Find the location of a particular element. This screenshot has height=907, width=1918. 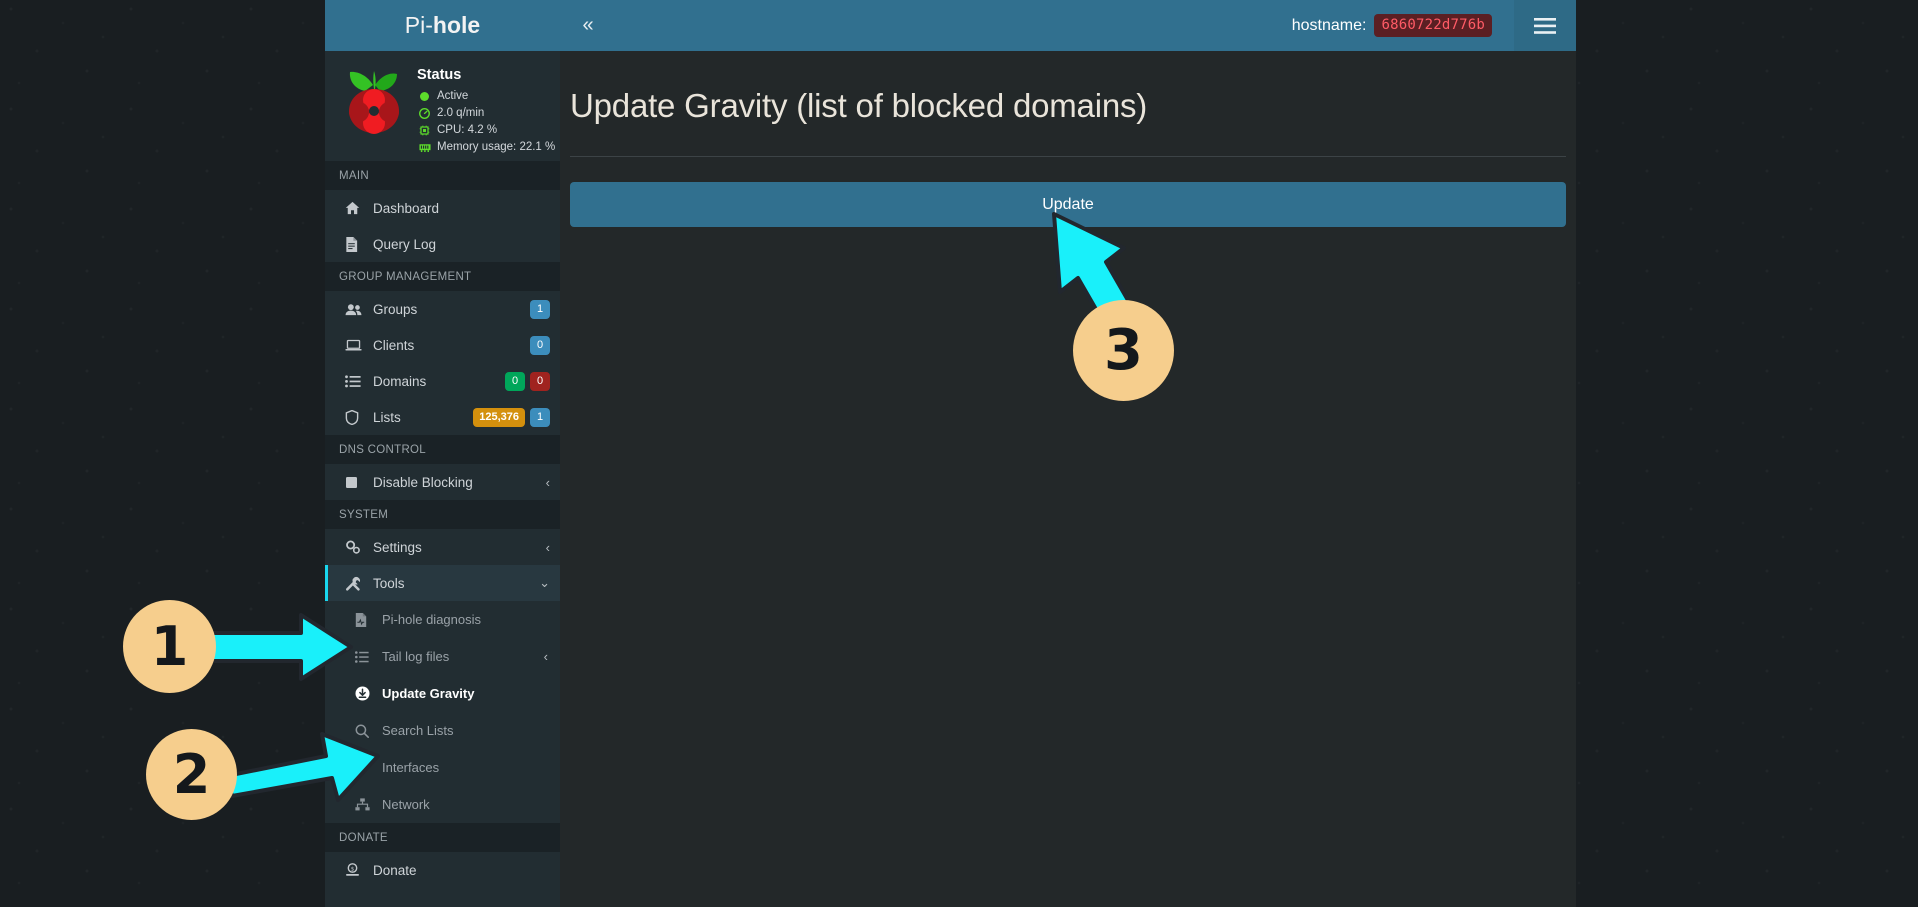

badge-group: 1 is located at coordinates (540, 309).